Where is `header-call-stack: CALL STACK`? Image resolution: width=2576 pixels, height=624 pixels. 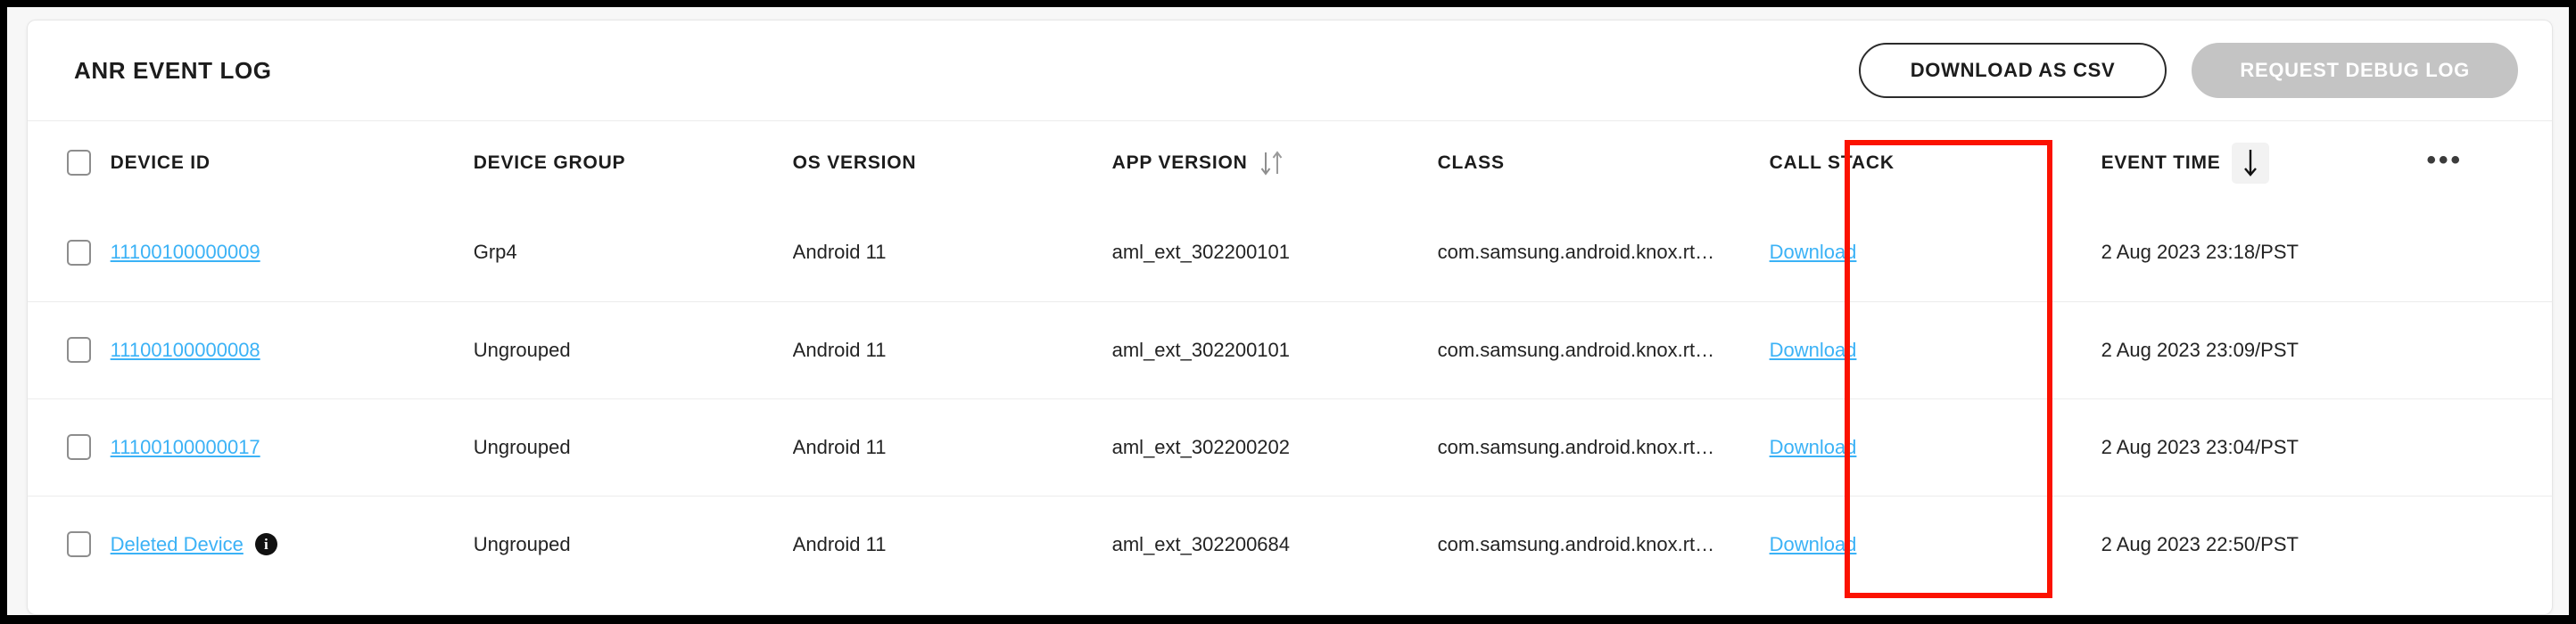 header-call-stack: CALL STACK is located at coordinates (1936, 162).